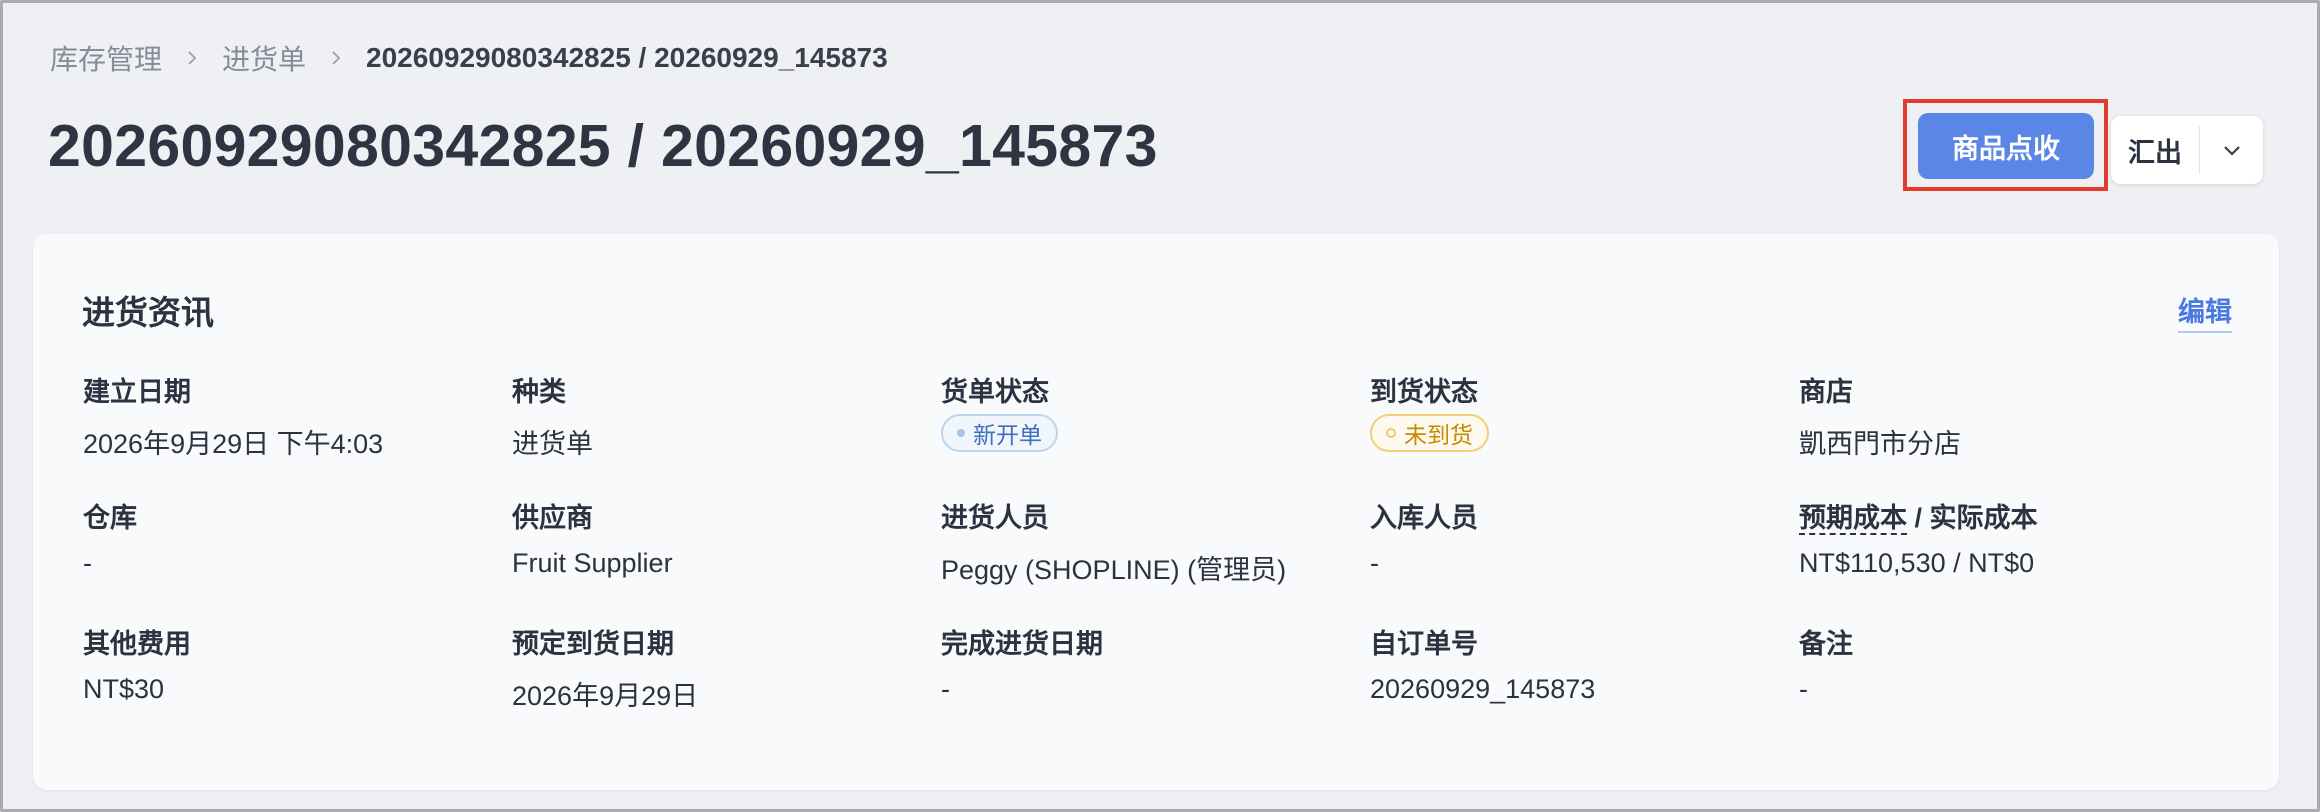 This screenshot has width=2320, height=812. What do you see at coordinates (148, 312) in the screenshot?
I see `card-title: 进货资讯` at bounding box center [148, 312].